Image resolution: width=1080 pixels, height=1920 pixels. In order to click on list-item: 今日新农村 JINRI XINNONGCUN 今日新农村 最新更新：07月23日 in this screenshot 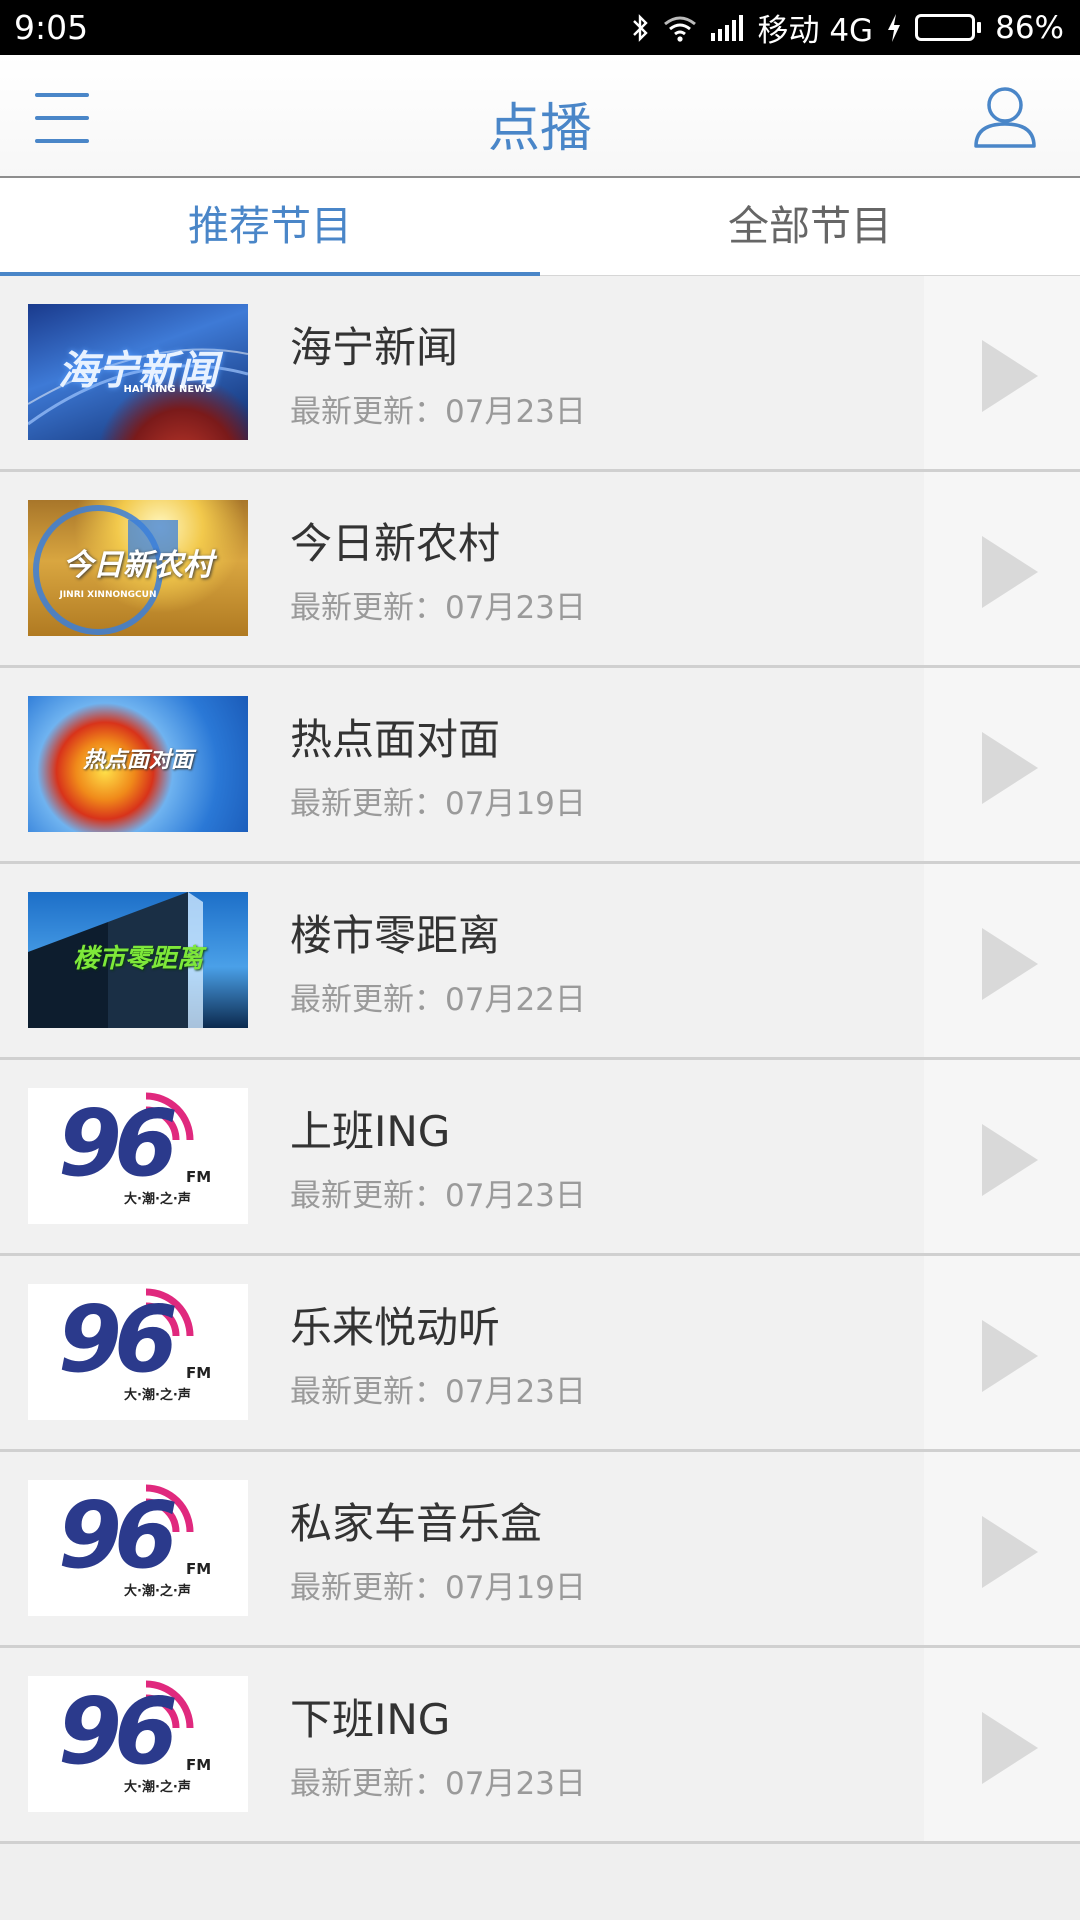, I will do `click(540, 570)`.